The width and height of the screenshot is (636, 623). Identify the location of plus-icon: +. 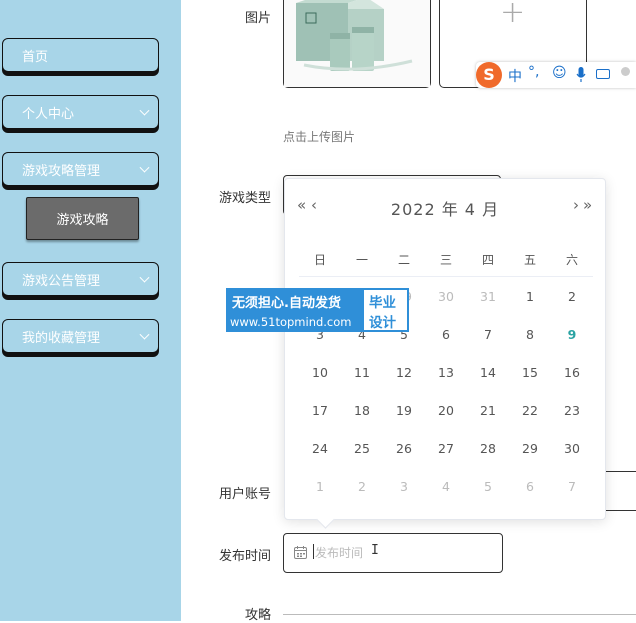
(513, 15).